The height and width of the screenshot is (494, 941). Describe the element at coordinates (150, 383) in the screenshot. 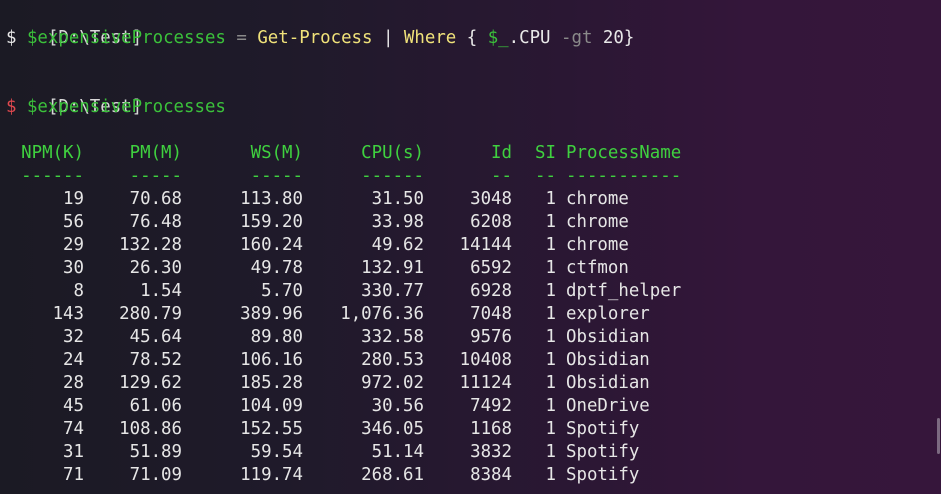

I see `cell-pm: 129.62` at that location.